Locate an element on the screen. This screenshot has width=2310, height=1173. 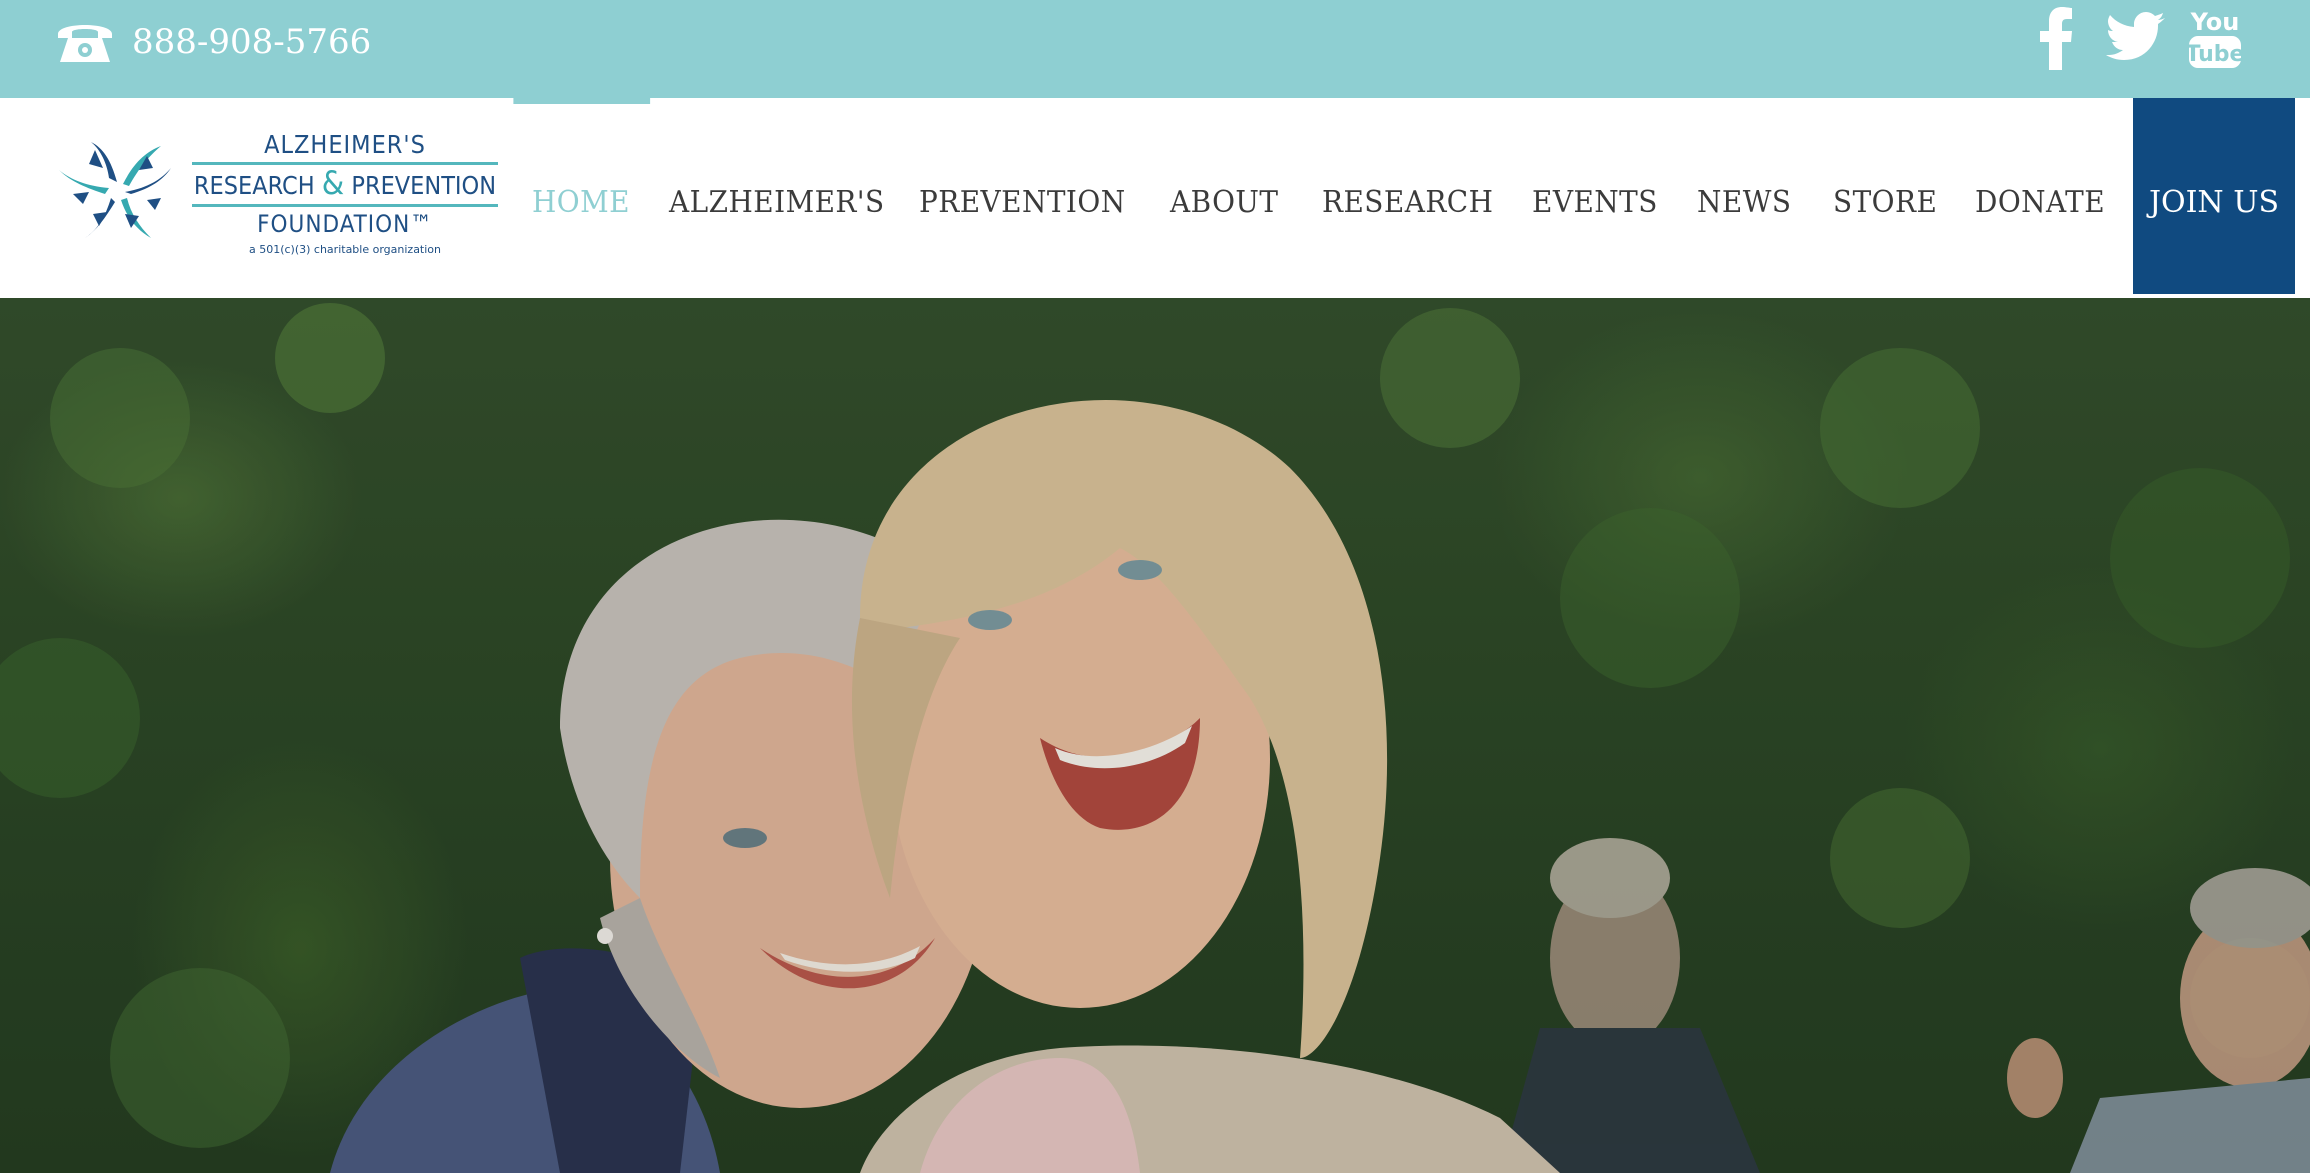
nav-item-events: EVENTS is located at coordinates (1595, 198).